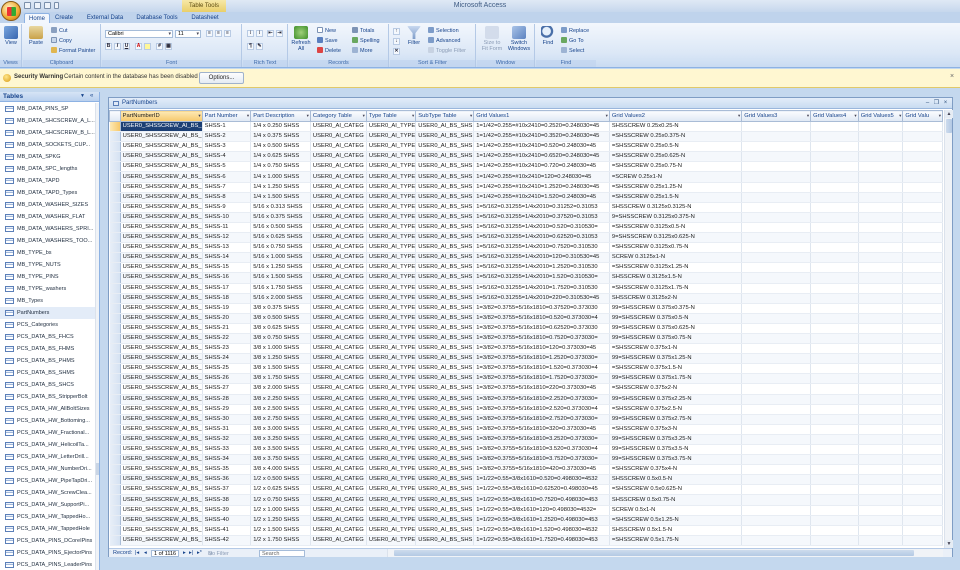  I want to click on table-cell: SHSS-17, so click(227, 288).